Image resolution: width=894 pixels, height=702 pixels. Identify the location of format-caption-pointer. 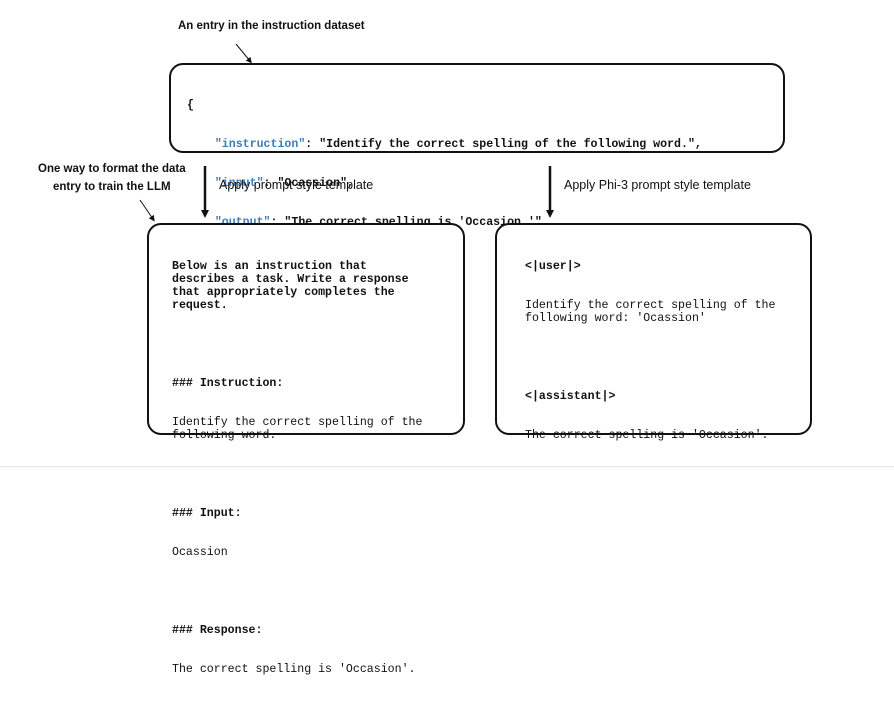
(147, 210).